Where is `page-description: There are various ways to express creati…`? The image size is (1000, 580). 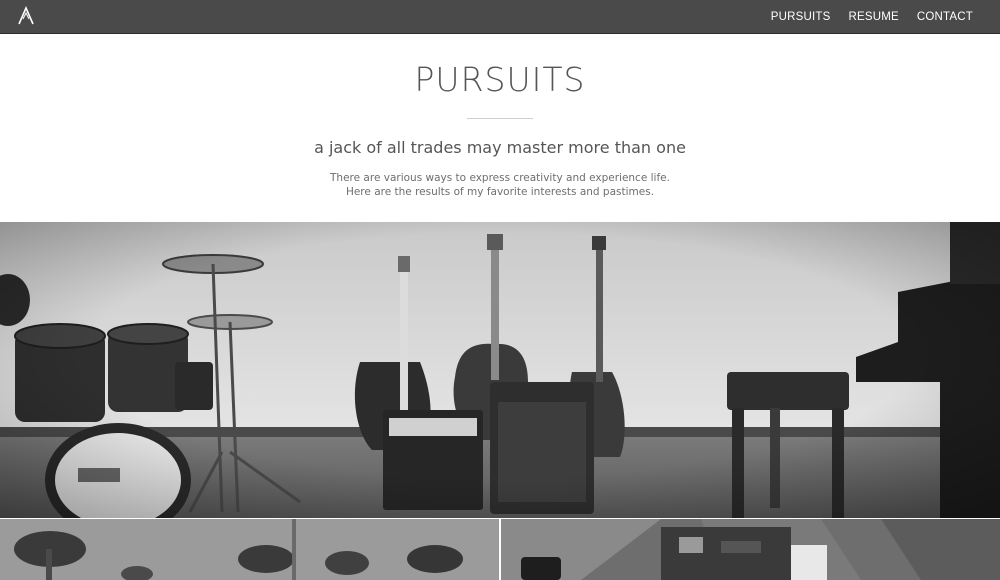
page-description: There are various ways to express creati… is located at coordinates (500, 185).